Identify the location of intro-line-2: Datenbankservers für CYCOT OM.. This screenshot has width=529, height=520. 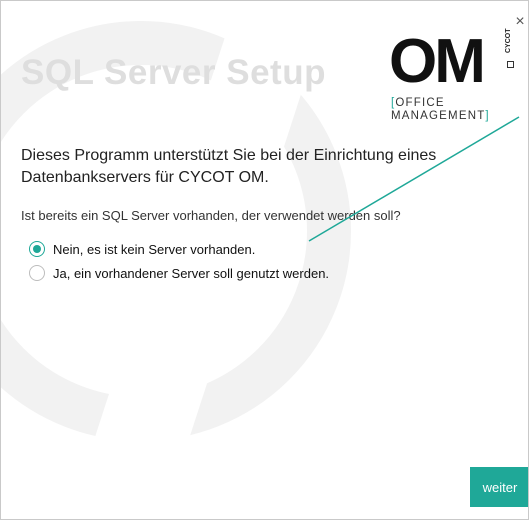
(145, 177).